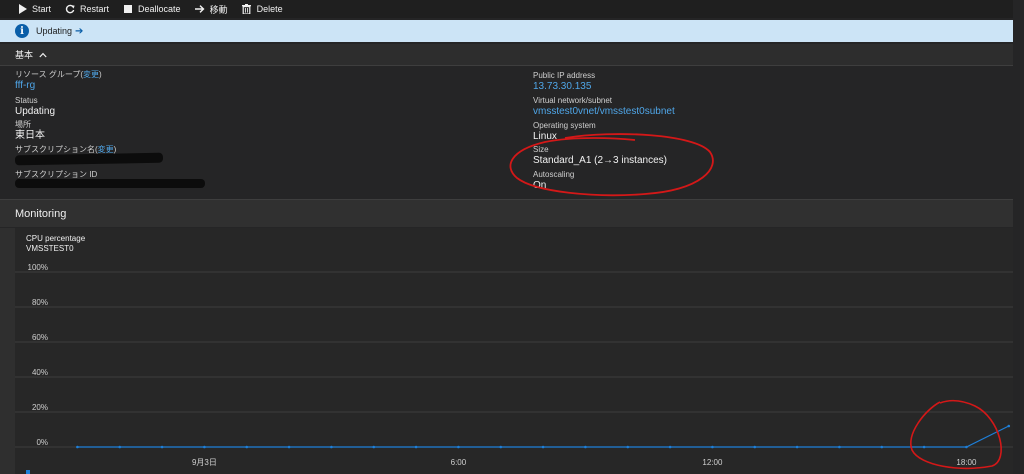 The image size is (1024, 474). Describe the element at coordinates (506, 55) in the screenshot. I see `essentials-toggle: 基本` at that location.